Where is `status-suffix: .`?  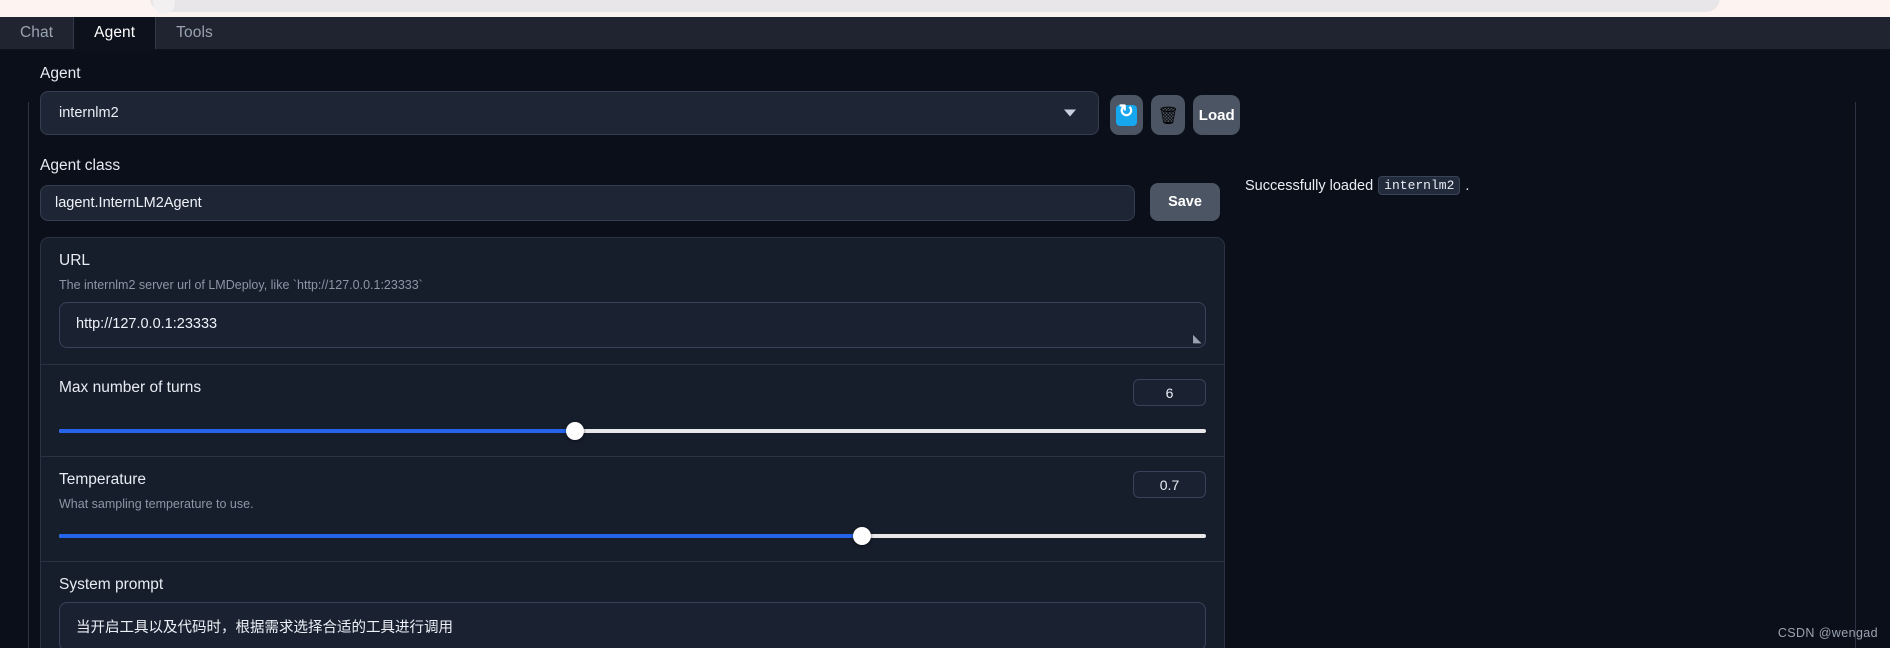
status-suffix: . is located at coordinates (1467, 185).